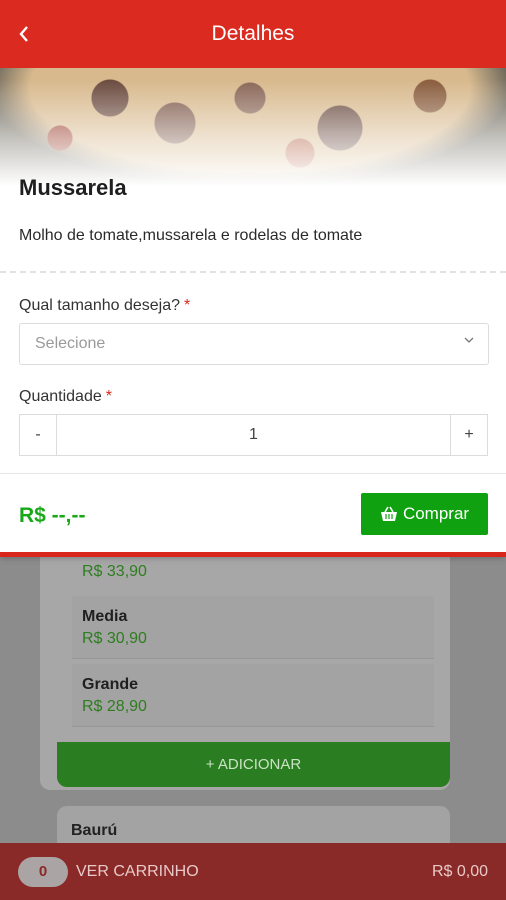 Image resolution: width=506 pixels, height=900 pixels. What do you see at coordinates (43, 871) in the screenshot?
I see `cart-count-badge: 0` at bounding box center [43, 871].